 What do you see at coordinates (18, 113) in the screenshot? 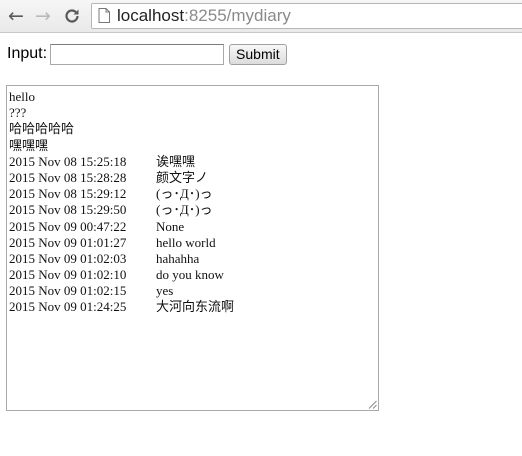
I see `entry-text: ???` at bounding box center [18, 113].